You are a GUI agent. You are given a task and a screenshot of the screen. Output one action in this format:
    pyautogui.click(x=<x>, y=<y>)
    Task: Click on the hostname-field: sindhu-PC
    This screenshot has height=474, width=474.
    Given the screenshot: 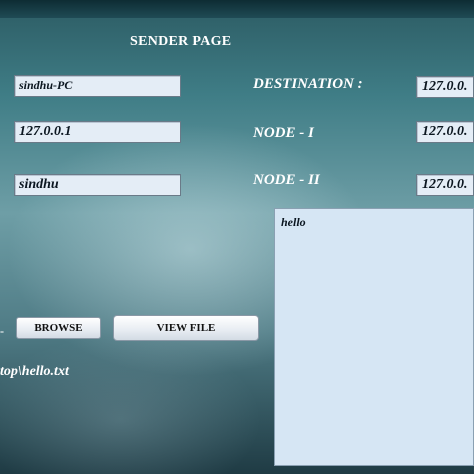 What is the action you would take?
    pyautogui.click(x=97, y=86)
    